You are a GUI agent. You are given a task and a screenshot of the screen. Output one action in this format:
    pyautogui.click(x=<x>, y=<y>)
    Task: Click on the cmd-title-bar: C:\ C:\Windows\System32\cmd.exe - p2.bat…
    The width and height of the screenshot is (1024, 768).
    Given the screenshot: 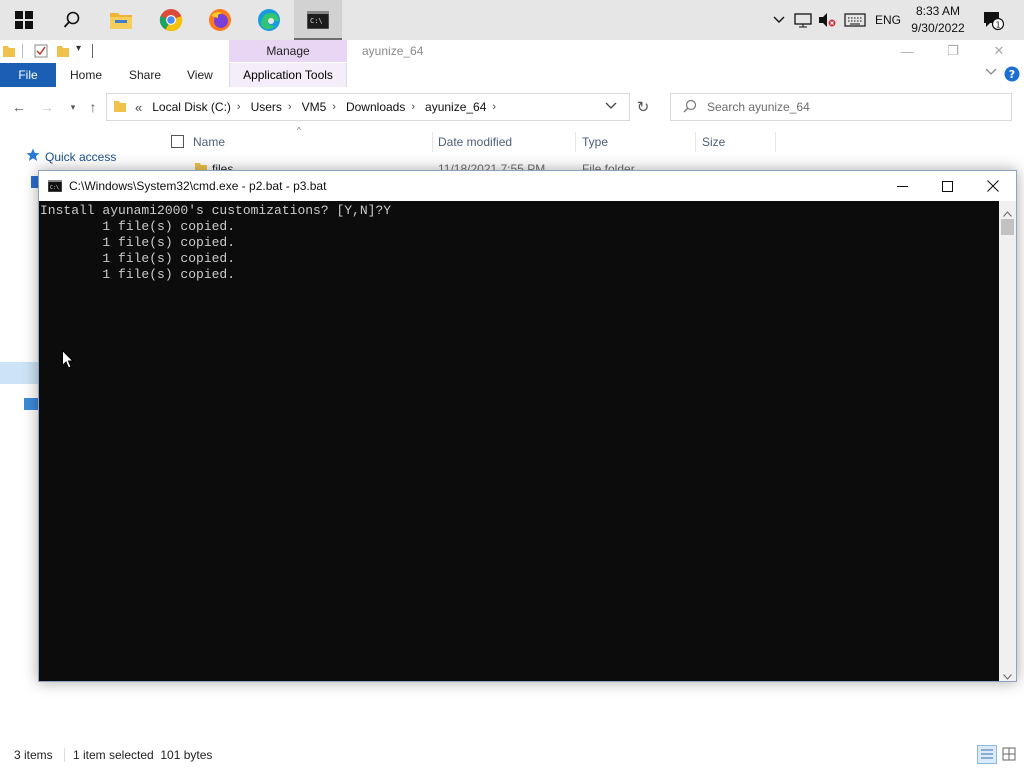 What is the action you would take?
    pyautogui.click(x=527, y=186)
    